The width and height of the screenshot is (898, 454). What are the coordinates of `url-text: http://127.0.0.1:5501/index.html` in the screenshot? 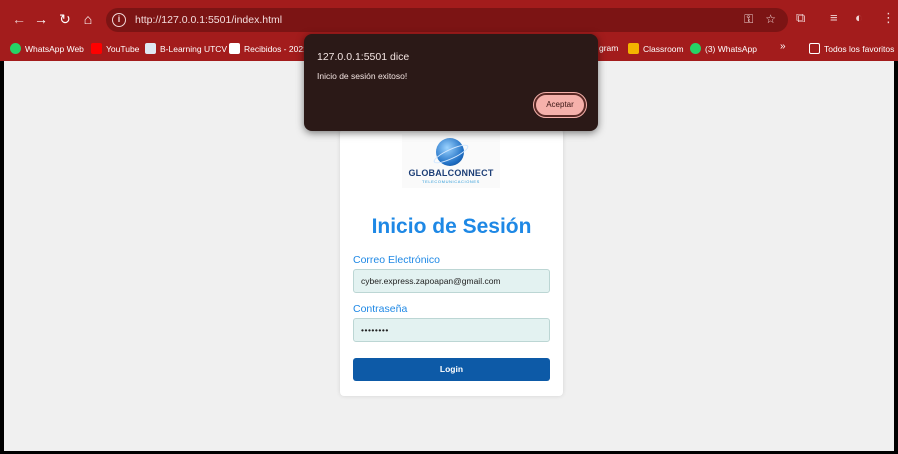 It's located at (209, 20).